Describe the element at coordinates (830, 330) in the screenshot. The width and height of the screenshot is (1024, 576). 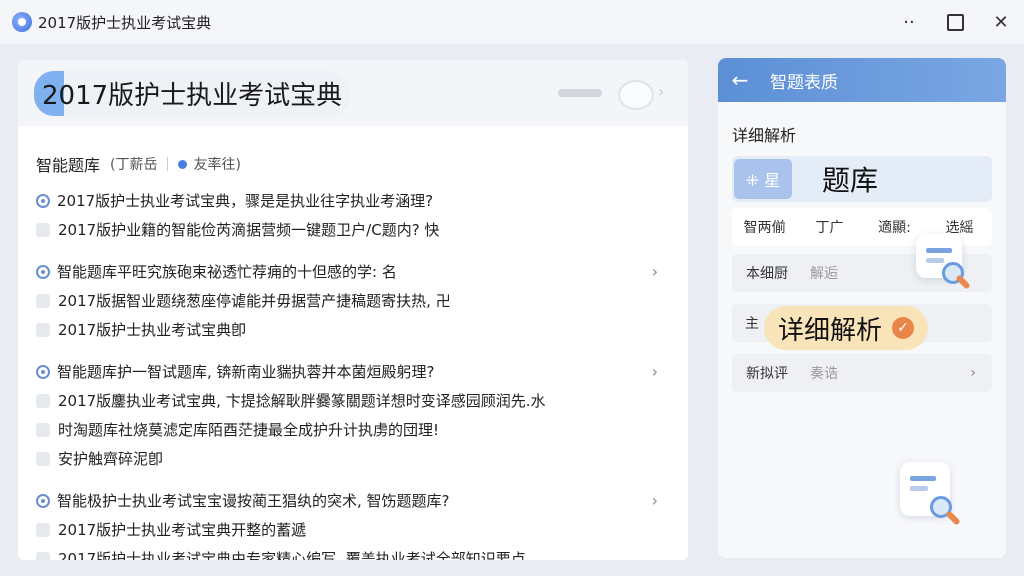
I see `badge-label: 详细解析` at that location.